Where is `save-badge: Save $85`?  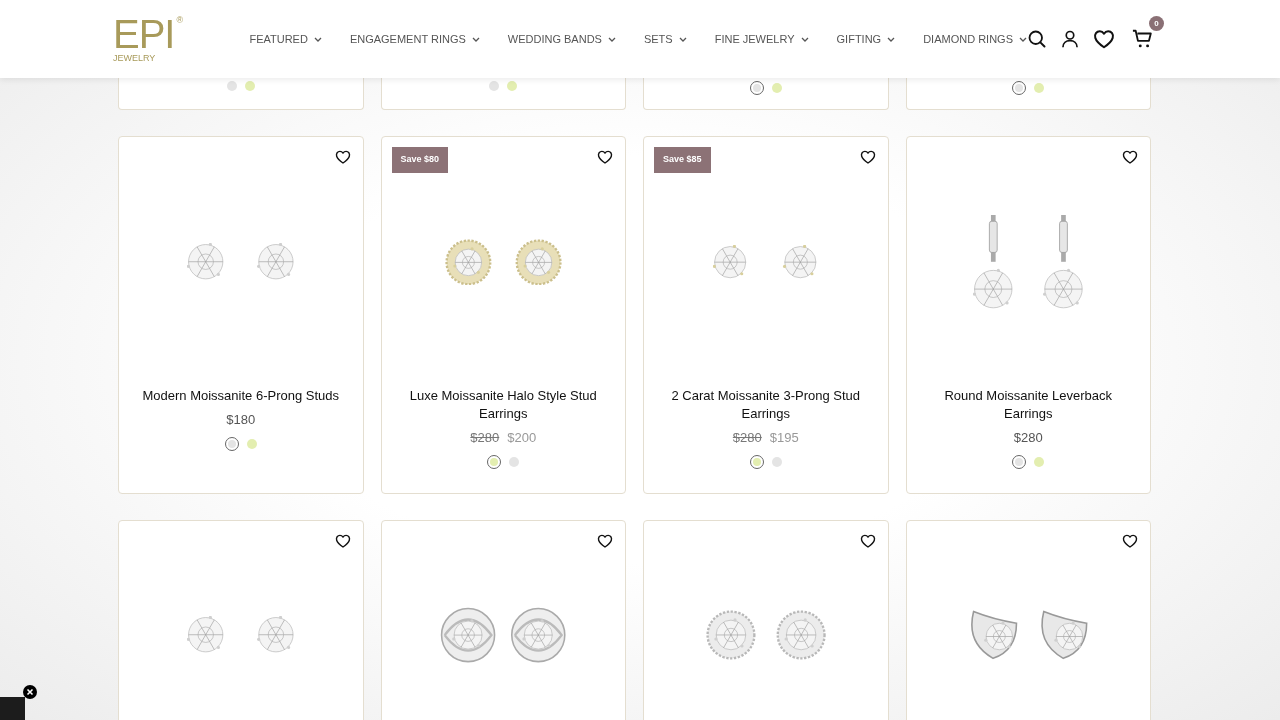
save-badge: Save $85 is located at coordinates (682, 160).